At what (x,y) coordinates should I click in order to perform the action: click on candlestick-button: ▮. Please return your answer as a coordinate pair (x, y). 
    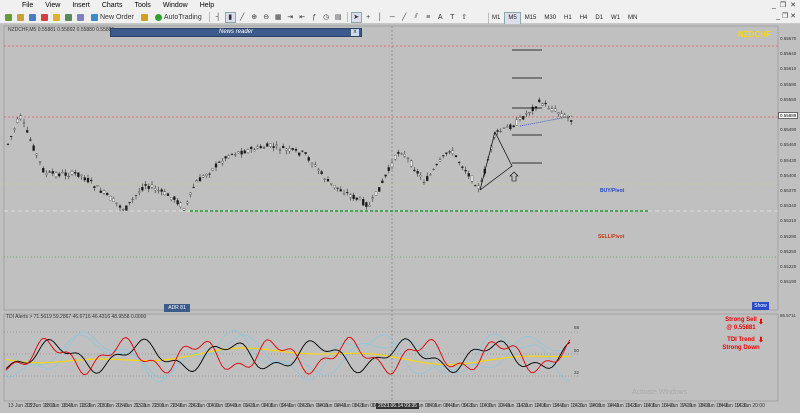
    Looking at the image, I should click on (230, 17).